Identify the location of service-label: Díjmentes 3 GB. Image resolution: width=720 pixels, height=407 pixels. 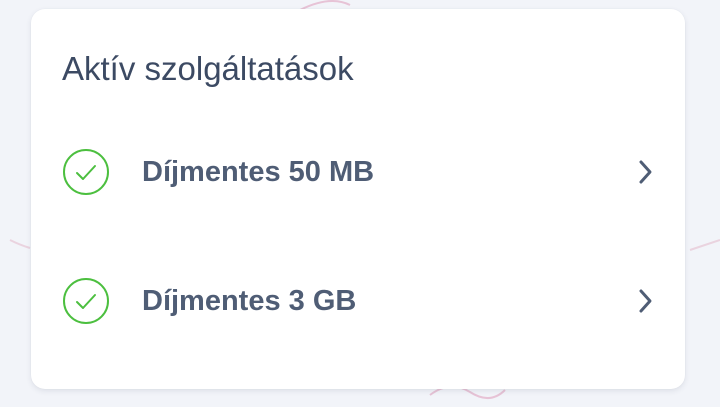
(249, 301).